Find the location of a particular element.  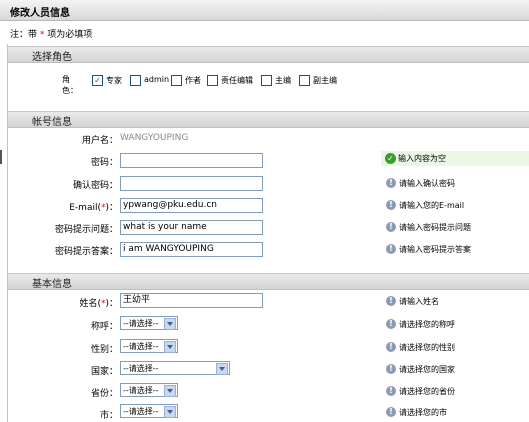

answer-label: 密码提示答案： is located at coordinates (86, 252).